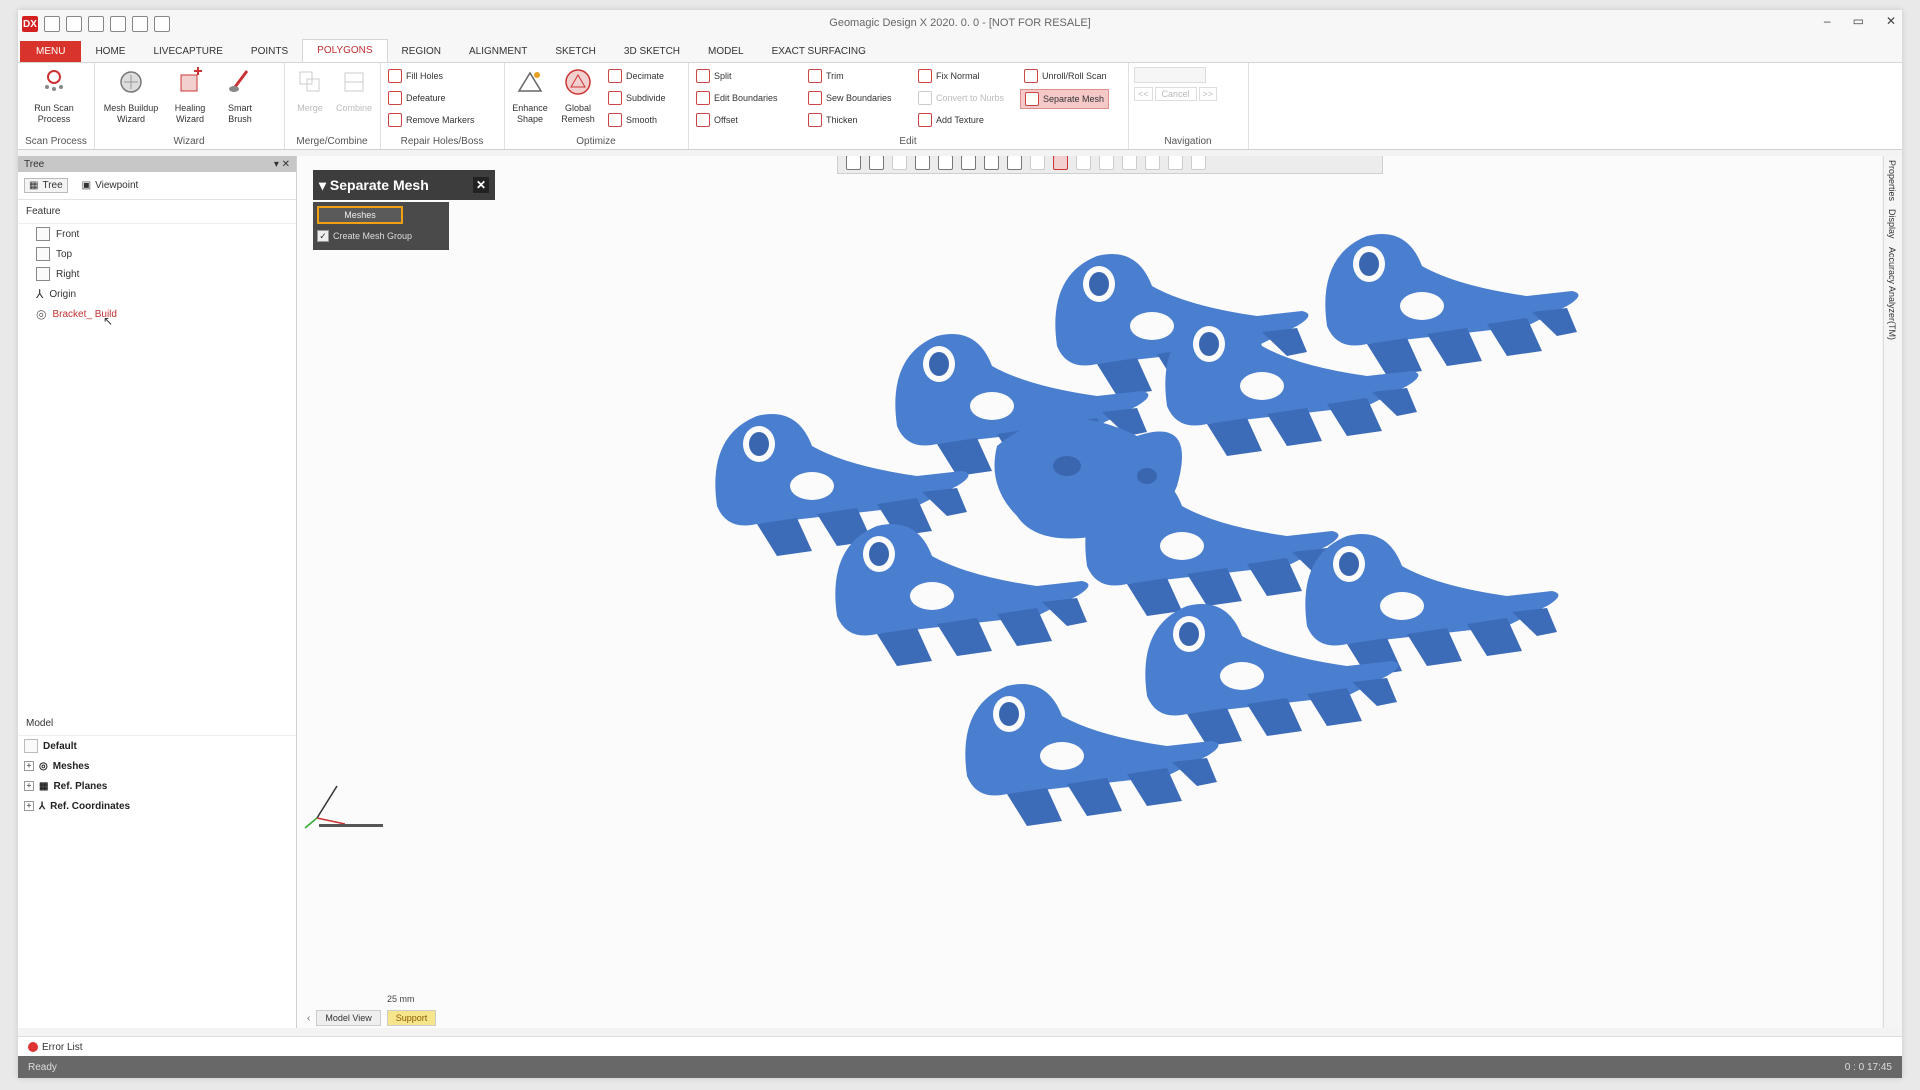  What do you see at coordinates (1858, 21) in the screenshot?
I see `maximize-button: ▭` at bounding box center [1858, 21].